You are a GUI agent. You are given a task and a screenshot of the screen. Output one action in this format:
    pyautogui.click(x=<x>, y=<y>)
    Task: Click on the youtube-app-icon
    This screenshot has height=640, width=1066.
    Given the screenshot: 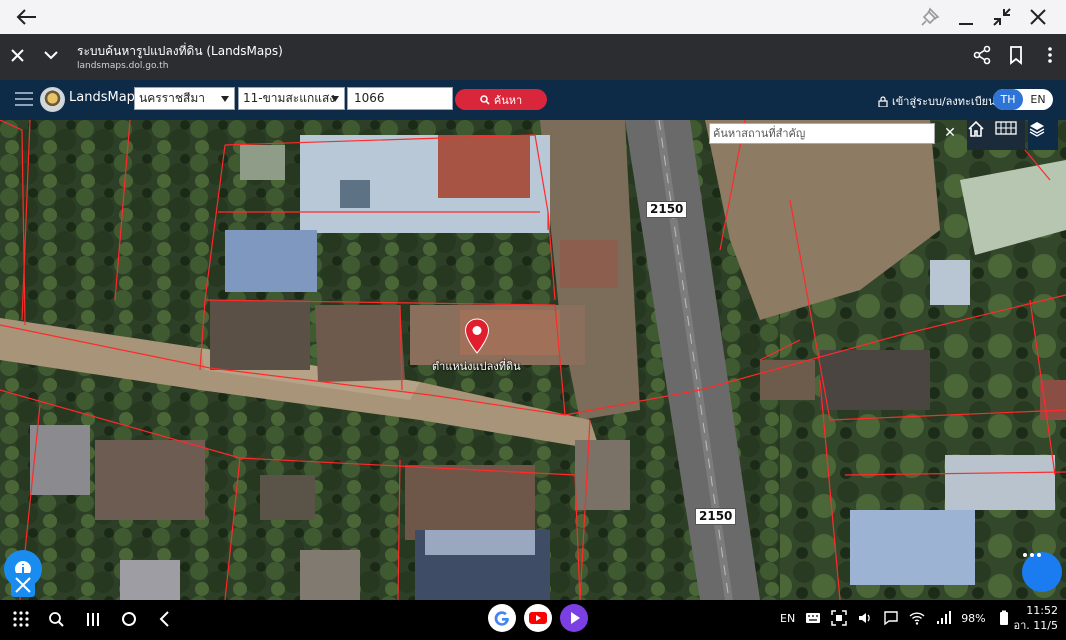 What is the action you would take?
    pyautogui.click(x=538, y=618)
    